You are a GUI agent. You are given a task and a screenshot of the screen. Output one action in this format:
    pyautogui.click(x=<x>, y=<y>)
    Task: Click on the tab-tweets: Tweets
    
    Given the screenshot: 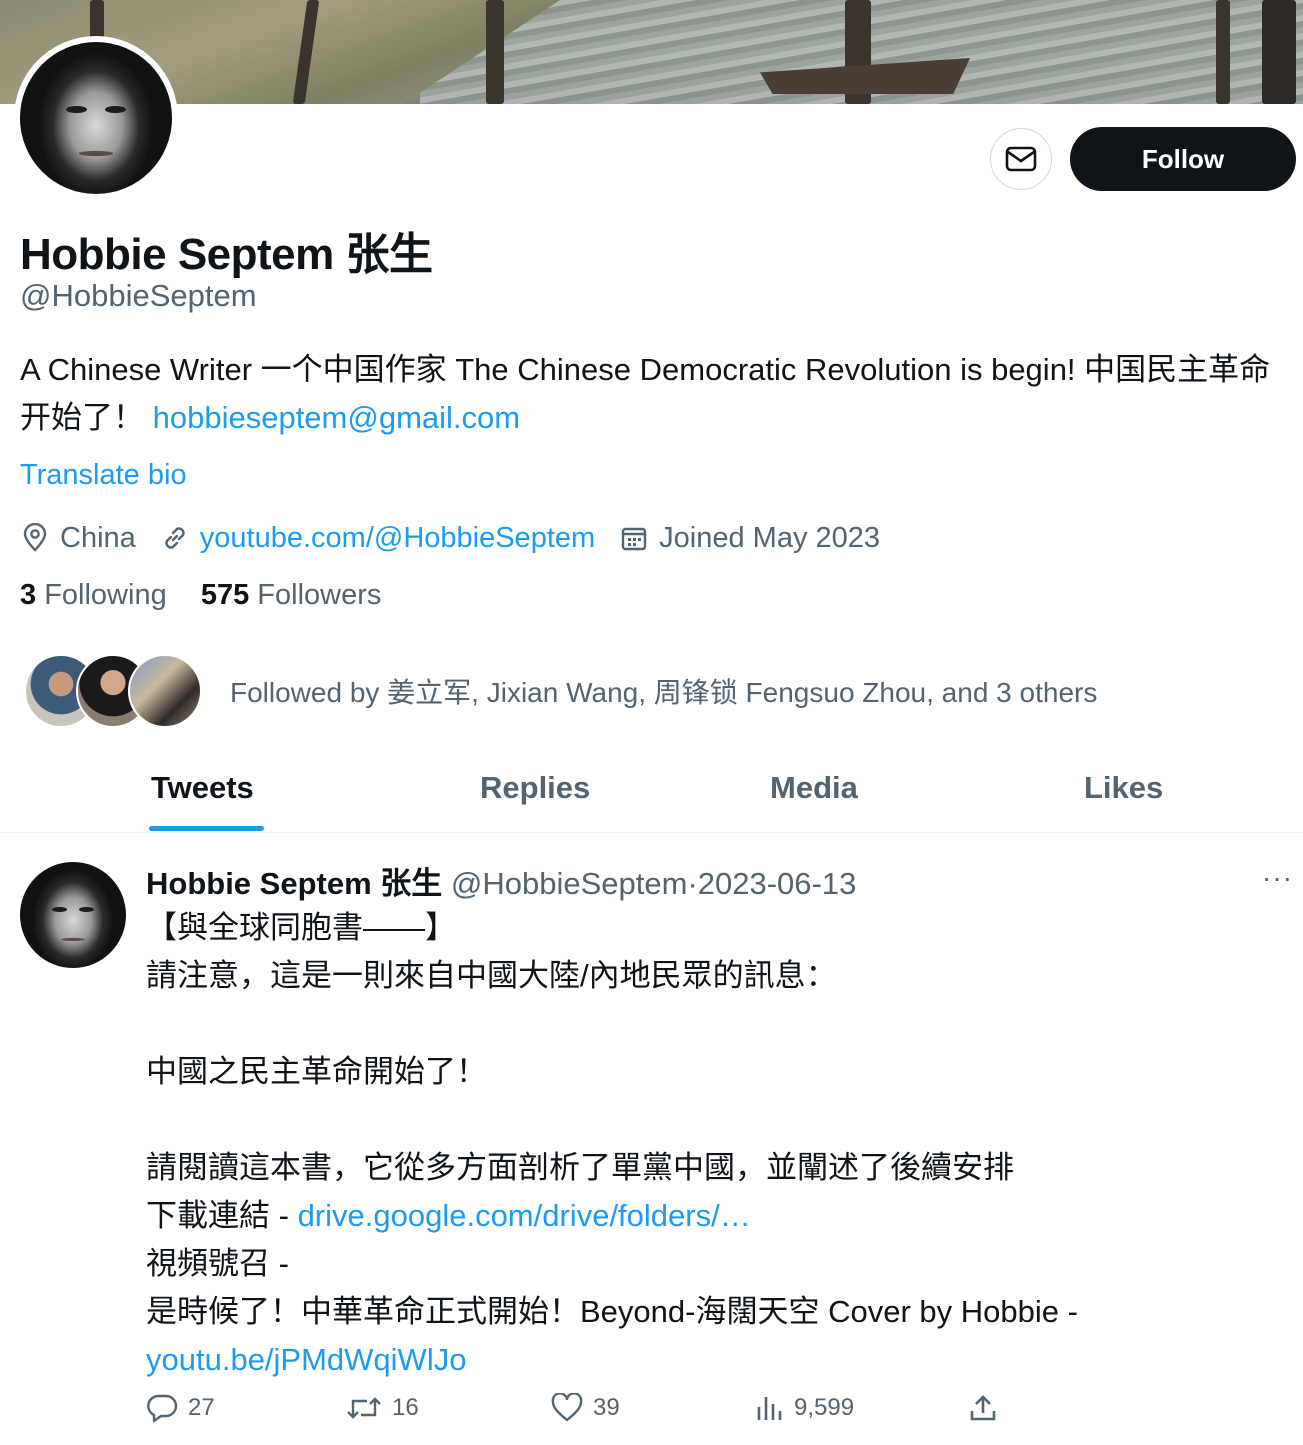 What is the action you would take?
    pyautogui.click(x=202, y=788)
    